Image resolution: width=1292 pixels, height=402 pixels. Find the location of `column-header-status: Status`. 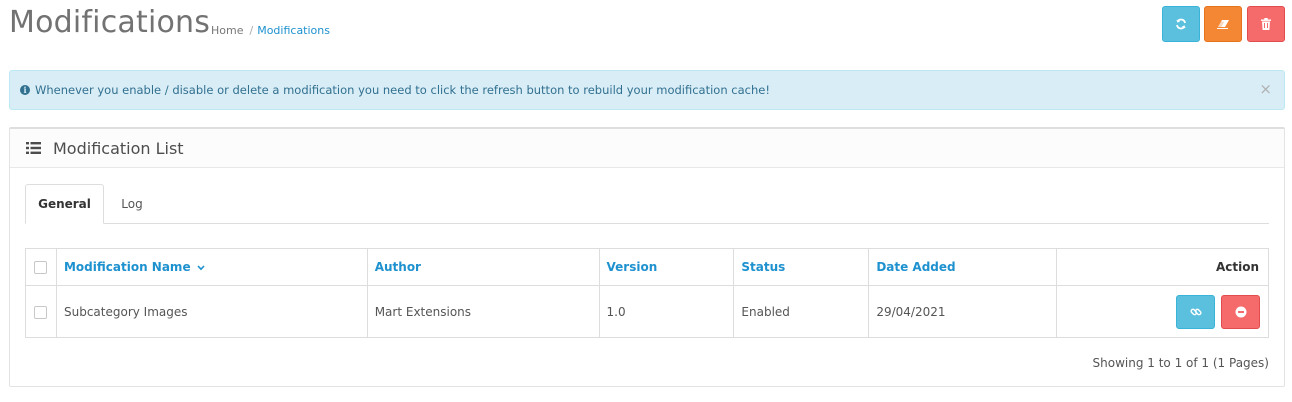

column-header-status: Status is located at coordinates (801, 267).